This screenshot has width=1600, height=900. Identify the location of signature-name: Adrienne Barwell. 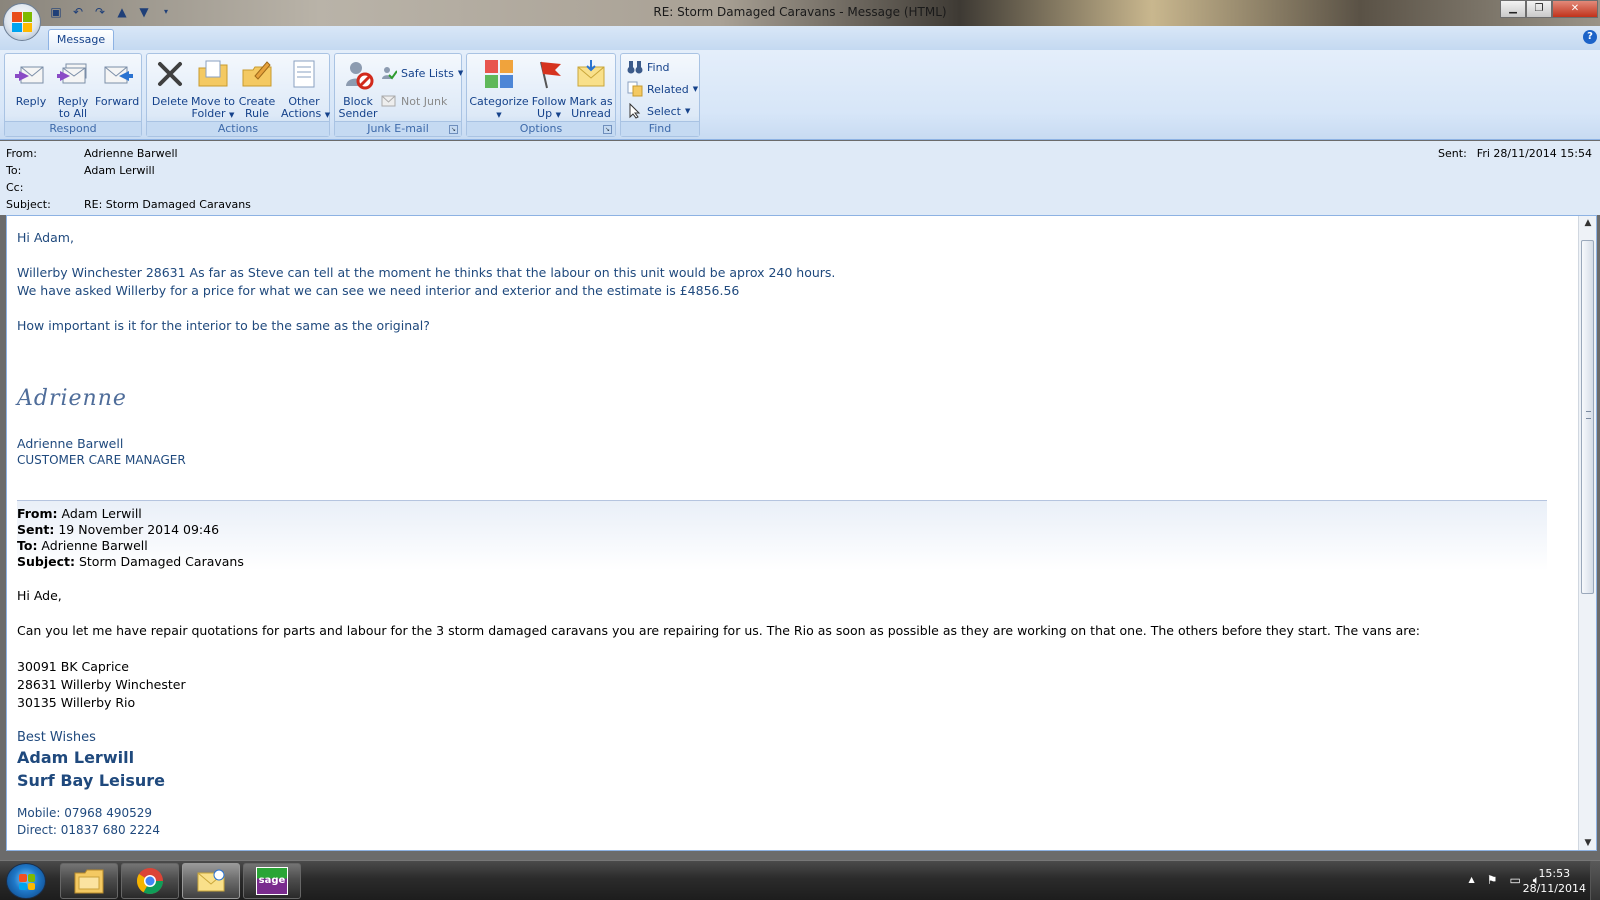
(70, 443).